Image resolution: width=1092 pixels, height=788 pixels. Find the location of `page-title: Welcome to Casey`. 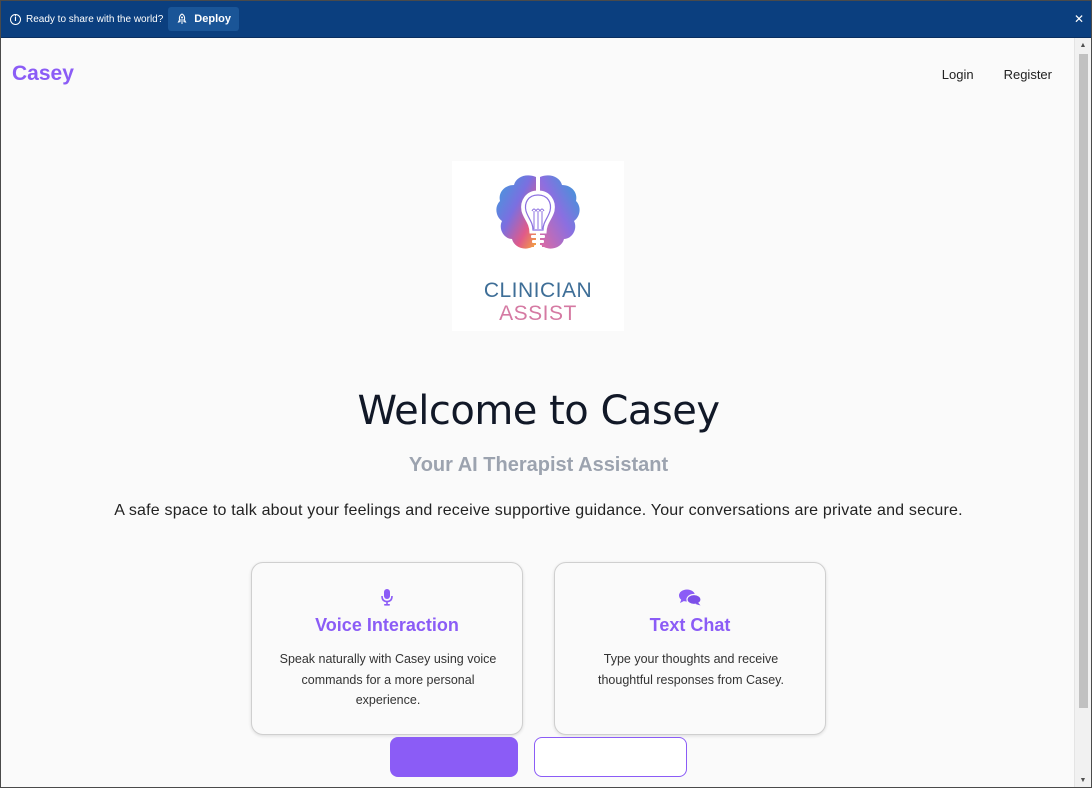

page-title: Welcome to Casey is located at coordinates (538, 411).